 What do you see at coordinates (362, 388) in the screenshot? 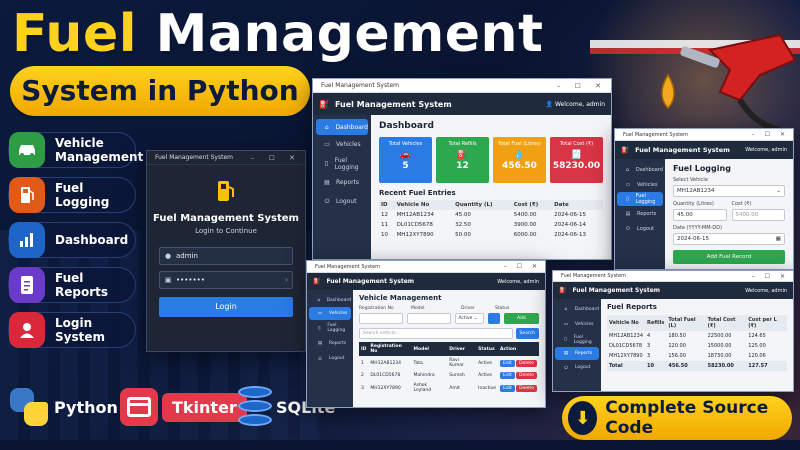
I see `table-cell: 3` at bounding box center [362, 388].